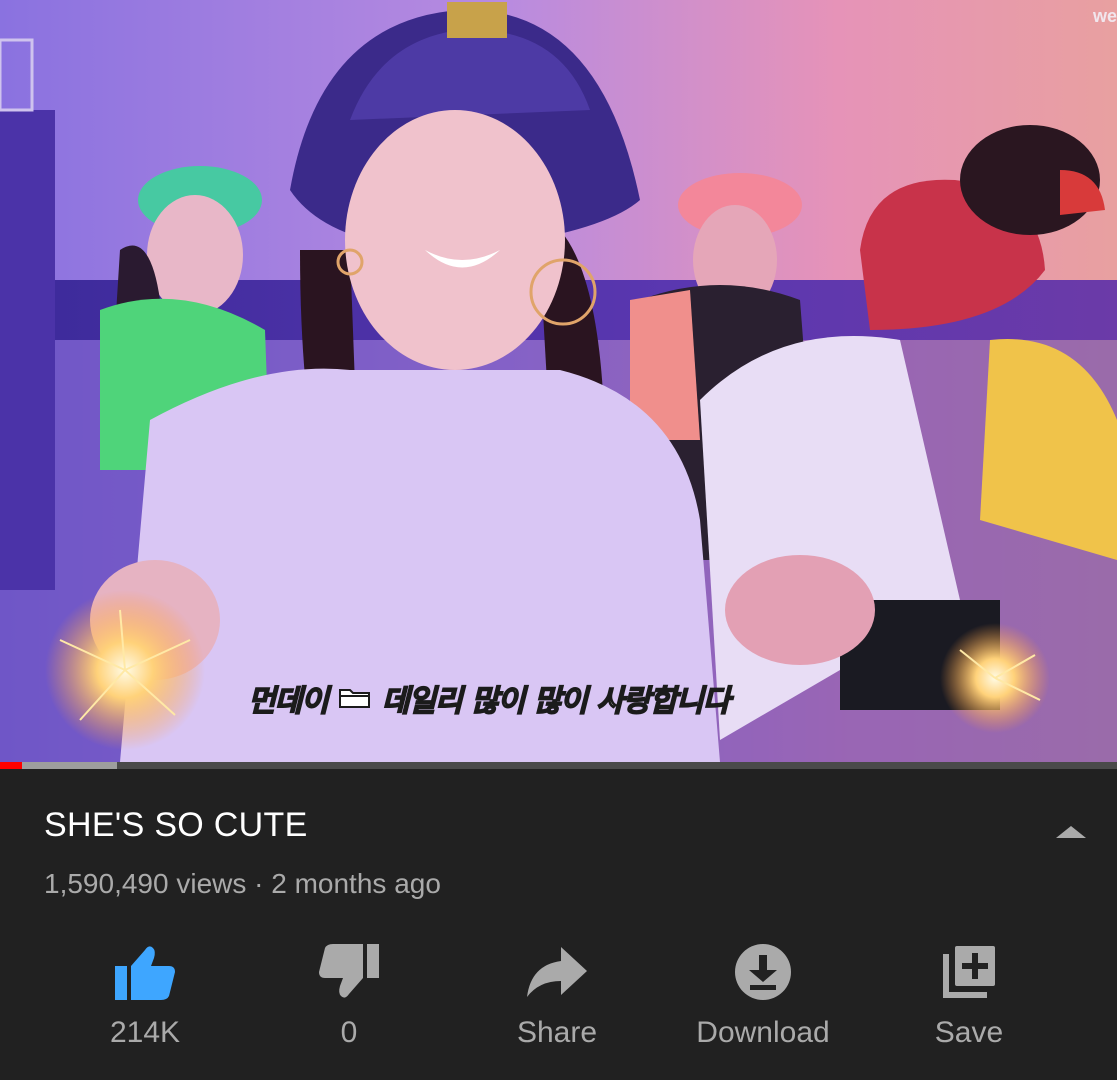 This screenshot has width=1117, height=1080. I want to click on thumbs-up-icon, so click(145, 973).